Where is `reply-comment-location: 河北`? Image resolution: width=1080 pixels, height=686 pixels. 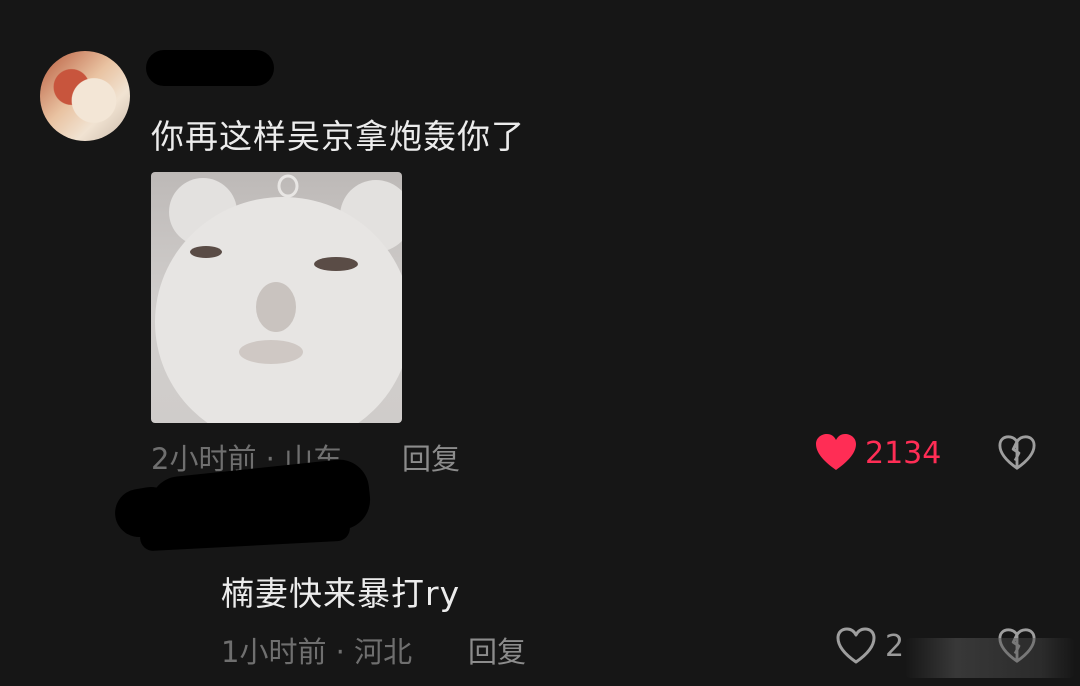
reply-comment-location: 河北 is located at coordinates (383, 652).